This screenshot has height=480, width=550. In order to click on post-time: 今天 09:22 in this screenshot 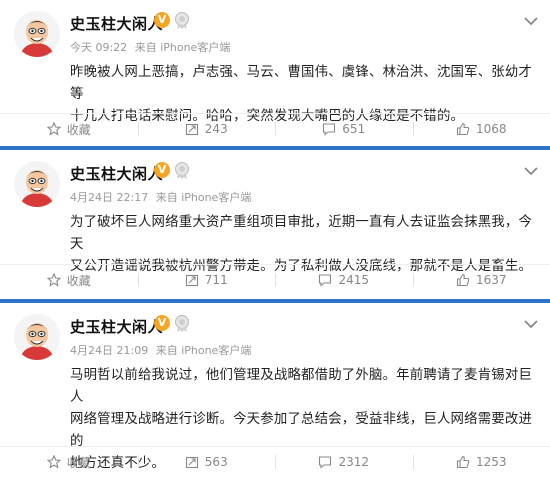, I will do `click(98, 47)`.